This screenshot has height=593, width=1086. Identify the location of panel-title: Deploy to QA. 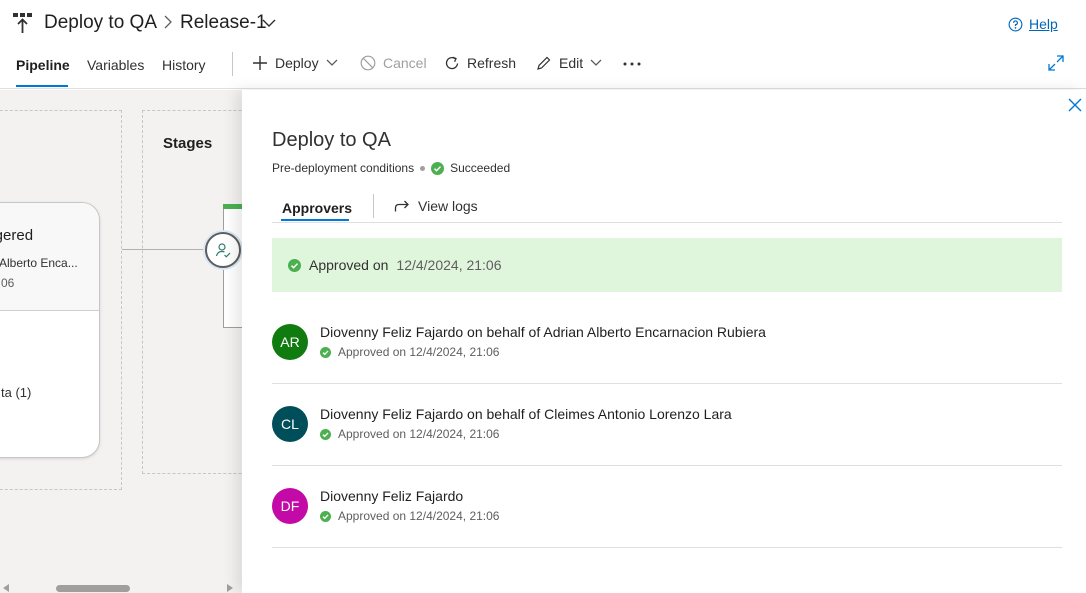
(331, 140).